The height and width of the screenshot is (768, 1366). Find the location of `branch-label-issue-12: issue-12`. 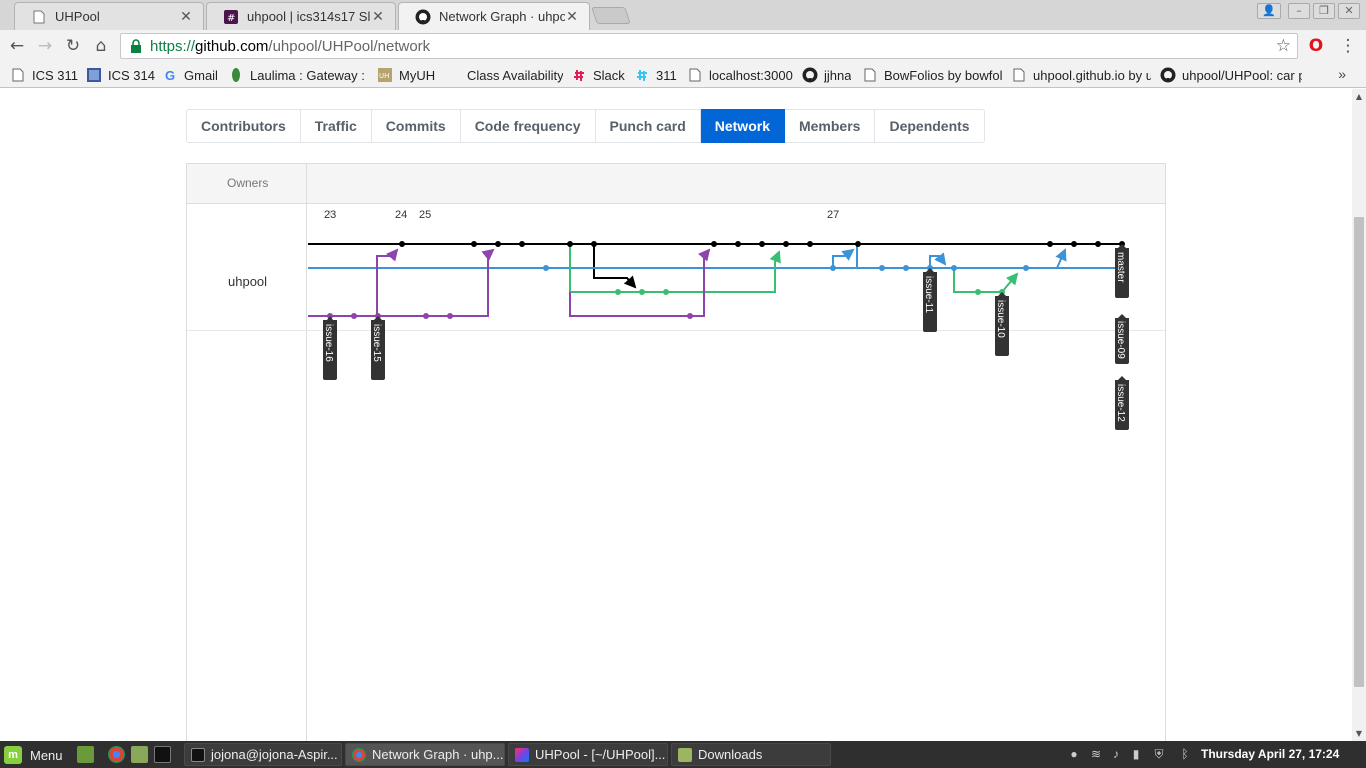

branch-label-issue-12: issue-12 is located at coordinates (1122, 403).